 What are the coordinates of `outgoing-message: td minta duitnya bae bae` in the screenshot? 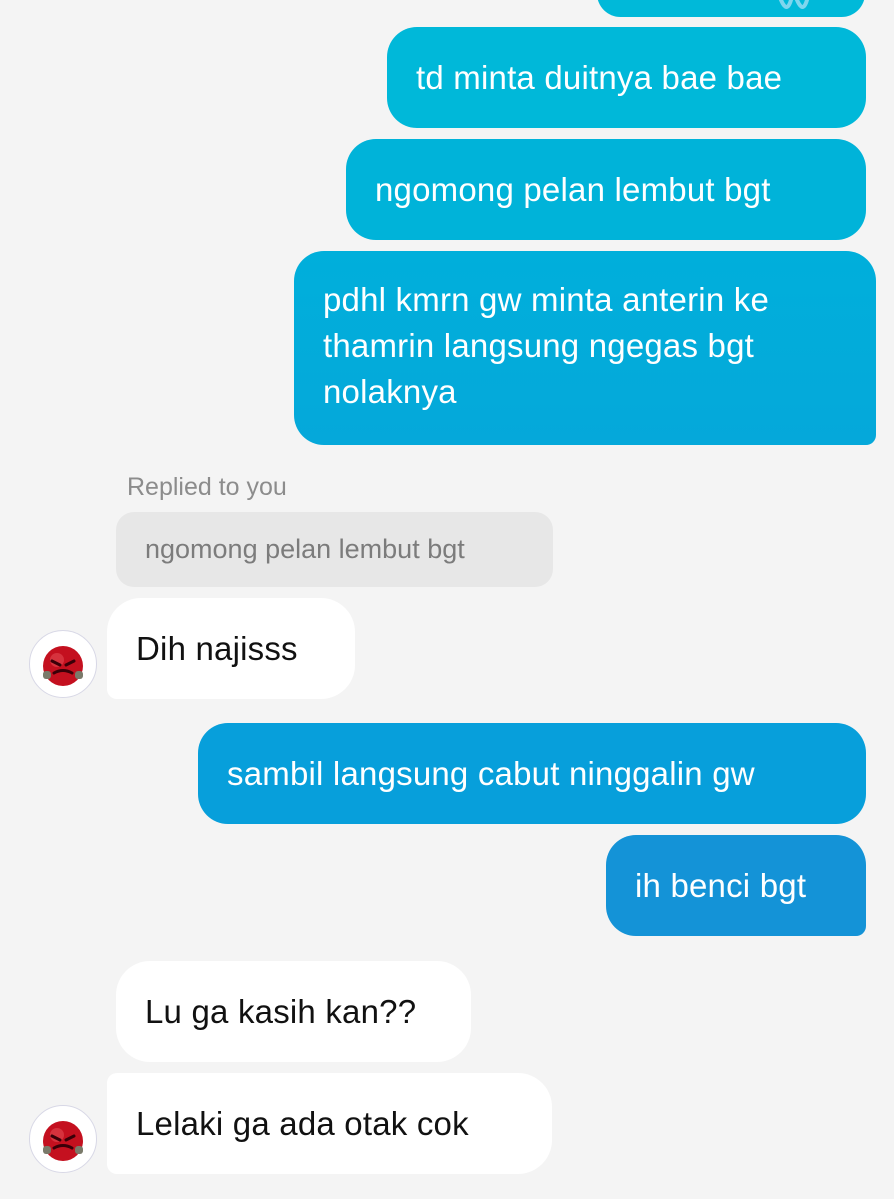 It's located at (626, 77).